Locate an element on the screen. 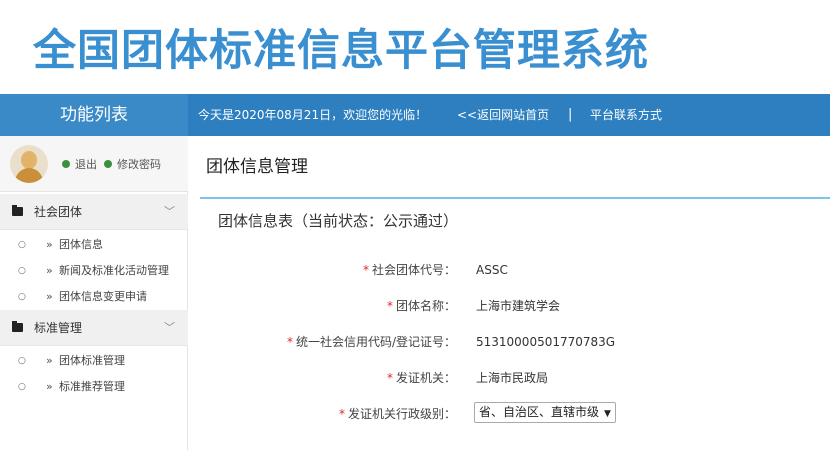 The width and height of the screenshot is (830, 450). change-password-link: 修改密码 is located at coordinates (132, 164).